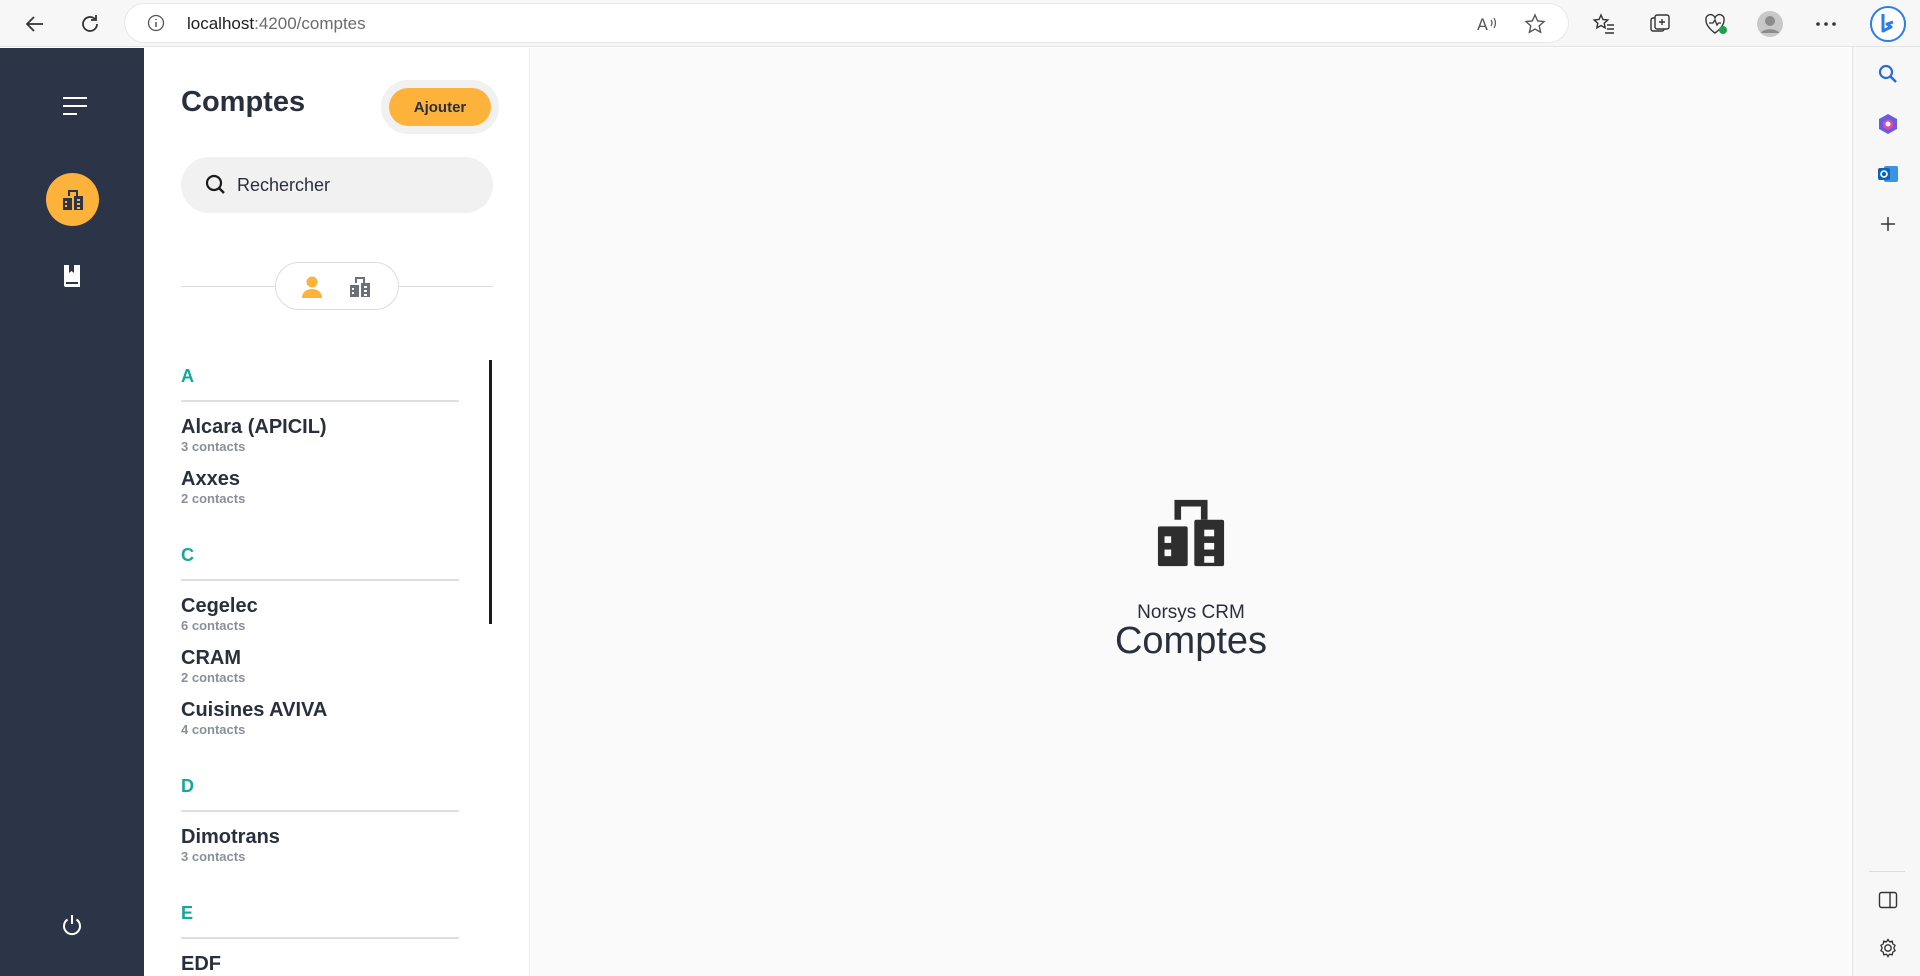 The width and height of the screenshot is (1920, 976). Describe the element at coordinates (72, 925) in the screenshot. I see `power-icon` at that location.